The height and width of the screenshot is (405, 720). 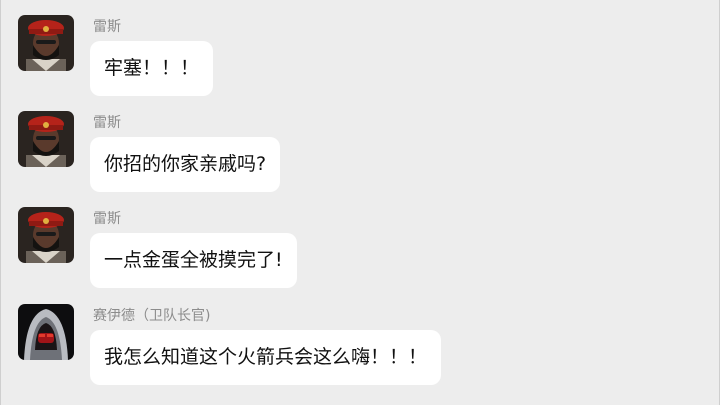 I want to click on message-bubble: 一点金蛋全被摸完了!, so click(x=193, y=260).